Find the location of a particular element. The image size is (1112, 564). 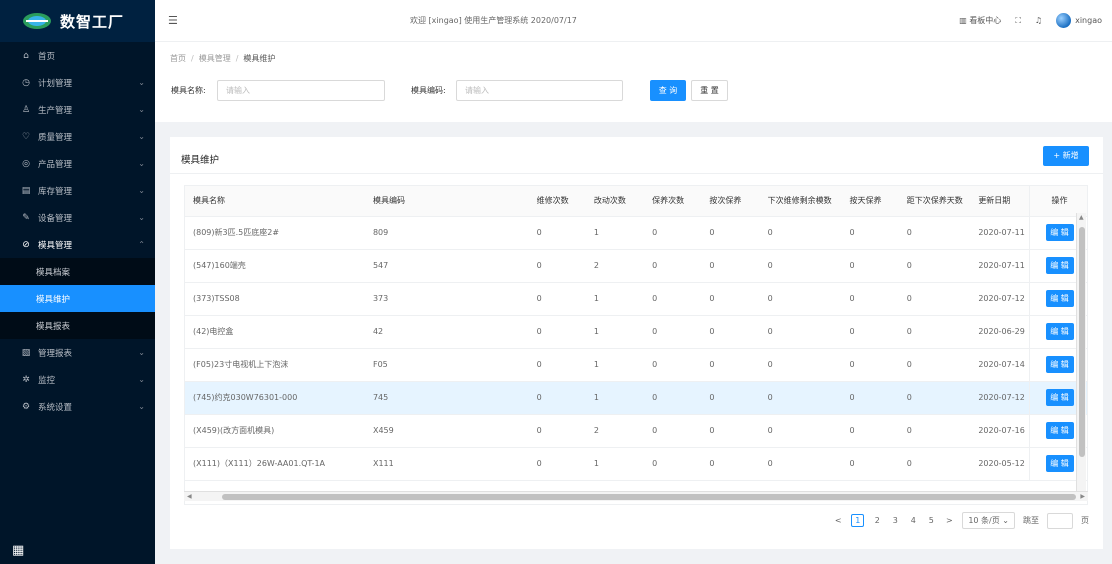

page-4: 4 is located at coordinates (913, 520).